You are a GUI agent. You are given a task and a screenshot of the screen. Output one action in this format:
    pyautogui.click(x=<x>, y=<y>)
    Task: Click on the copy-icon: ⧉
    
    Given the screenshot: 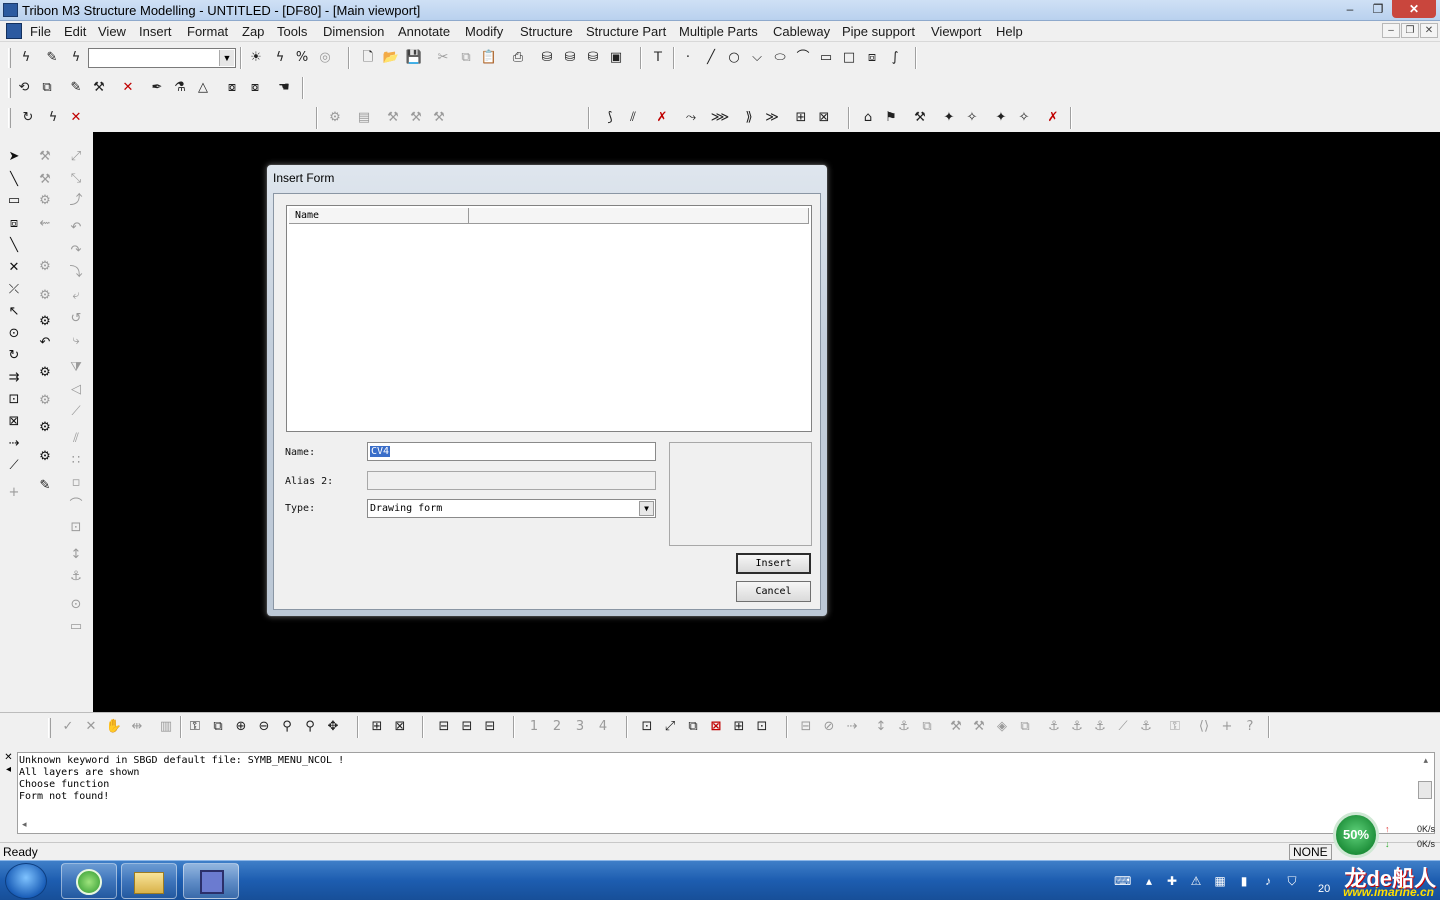 What is the action you would take?
    pyautogui.click(x=466, y=58)
    